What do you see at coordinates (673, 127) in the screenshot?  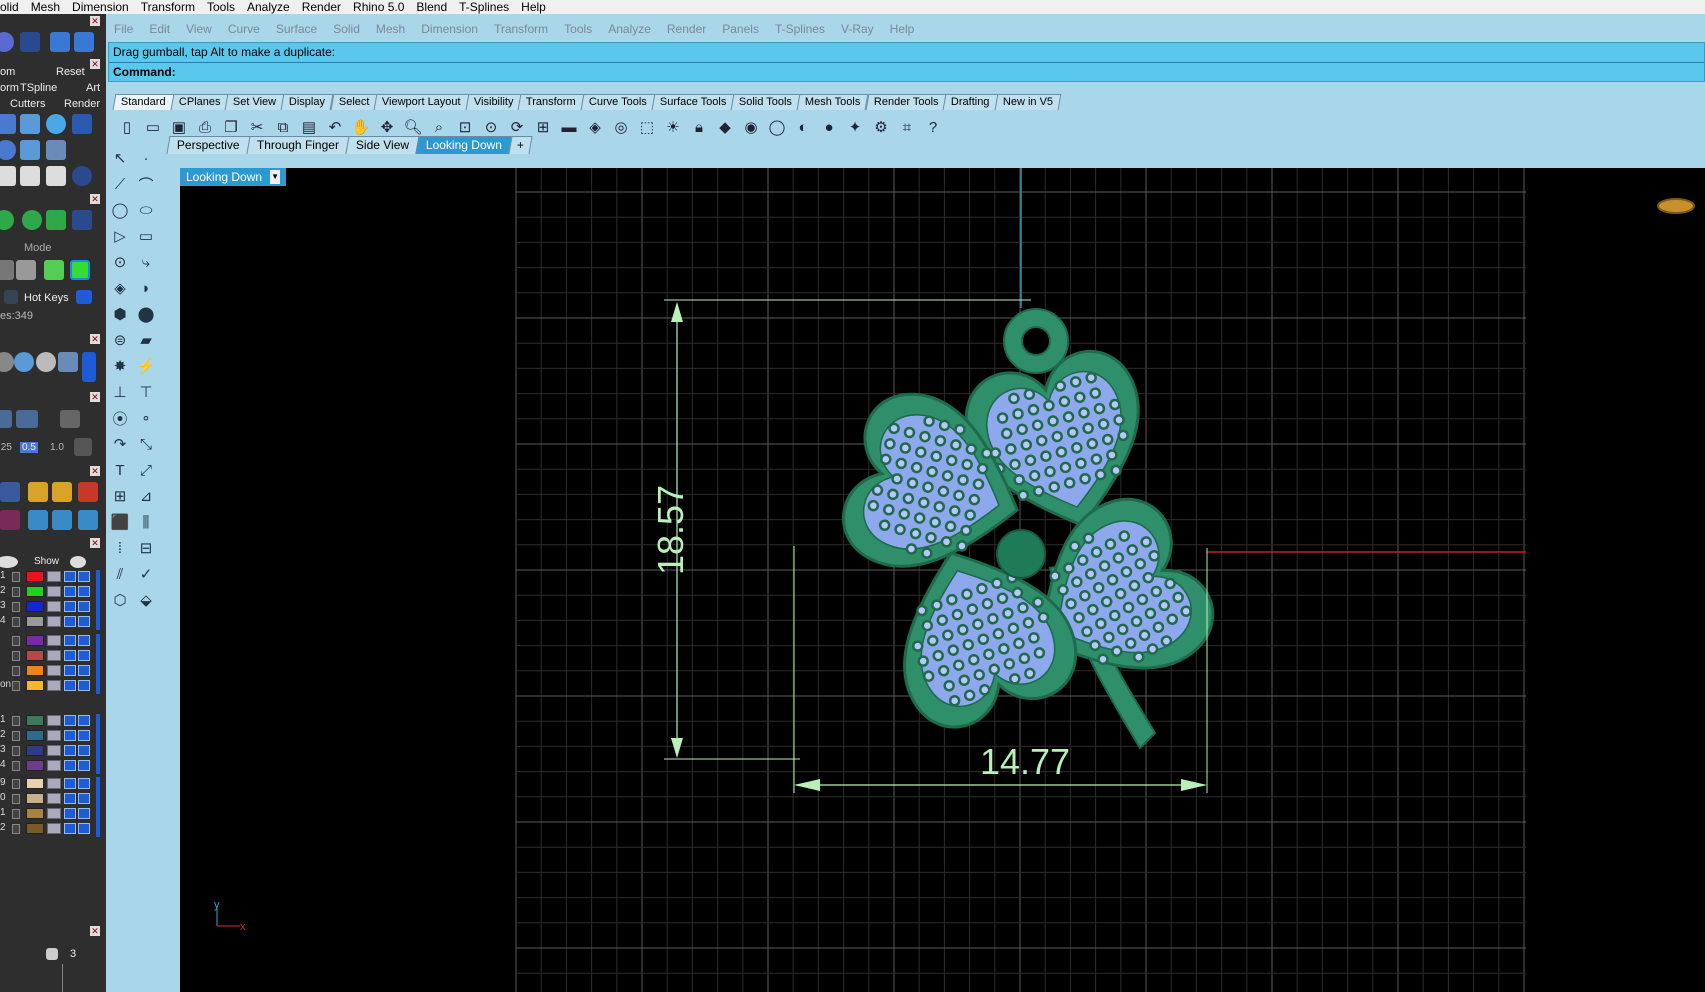 I see `light-bulb-icon: ☀` at bounding box center [673, 127].